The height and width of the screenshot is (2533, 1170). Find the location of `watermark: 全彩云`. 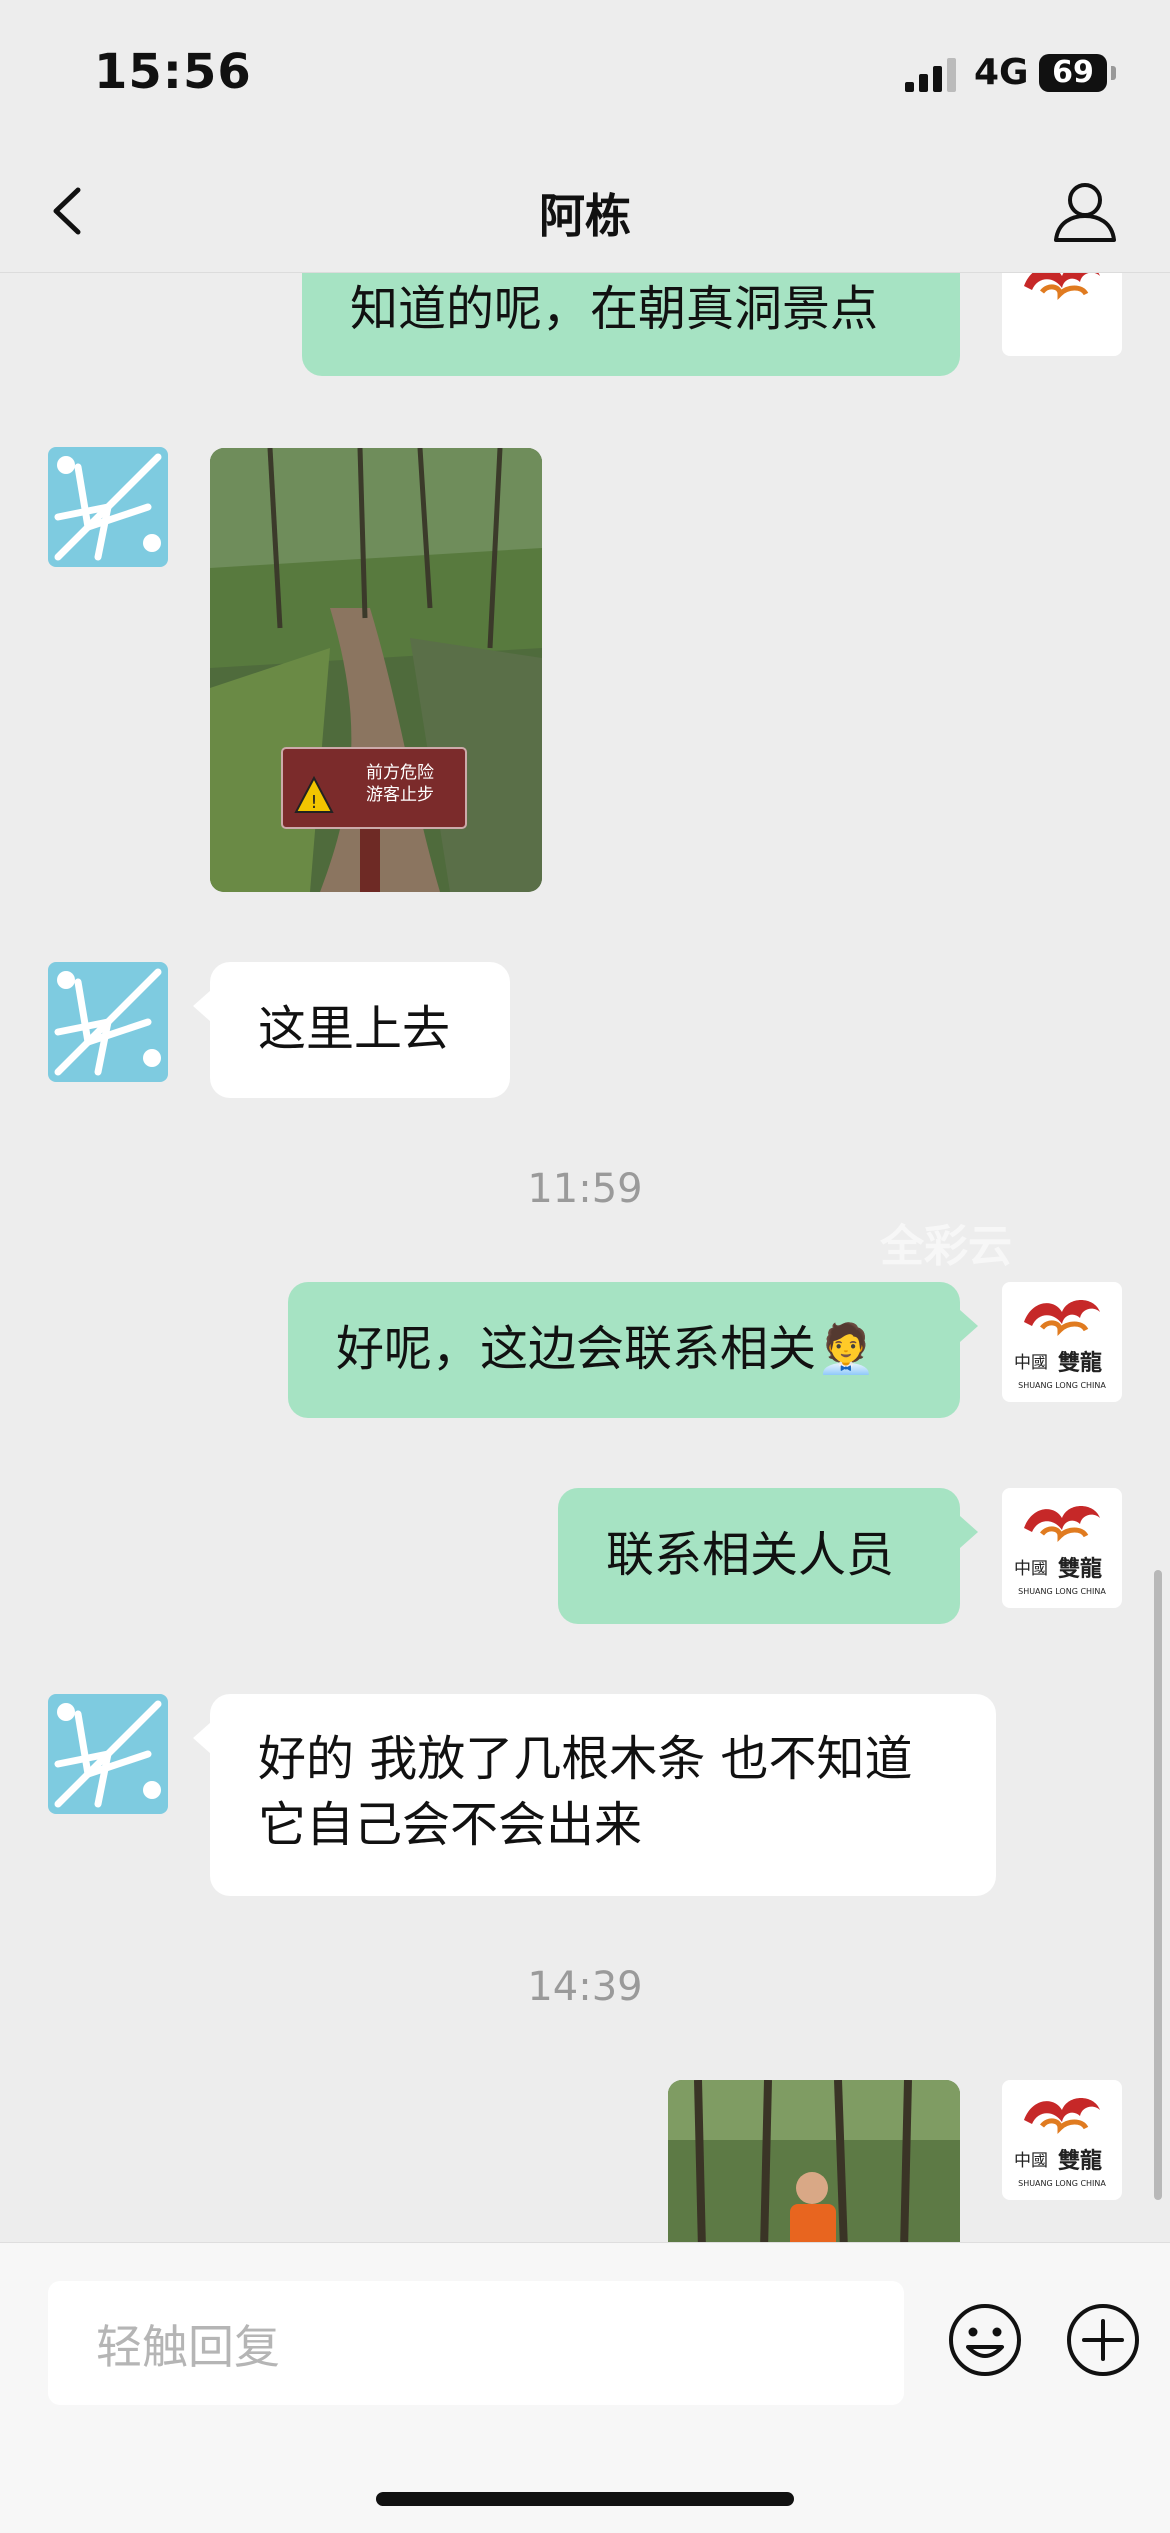

watermark: 全彩云 is located at coordinates (946, 1246).